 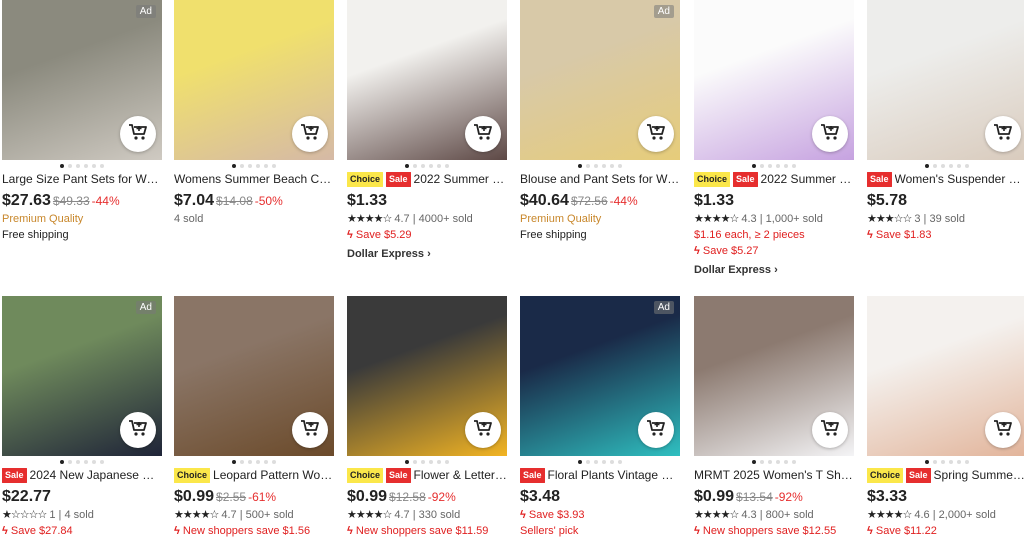 I want to click on rating-value: 4.7, so click(x=229, y=515).